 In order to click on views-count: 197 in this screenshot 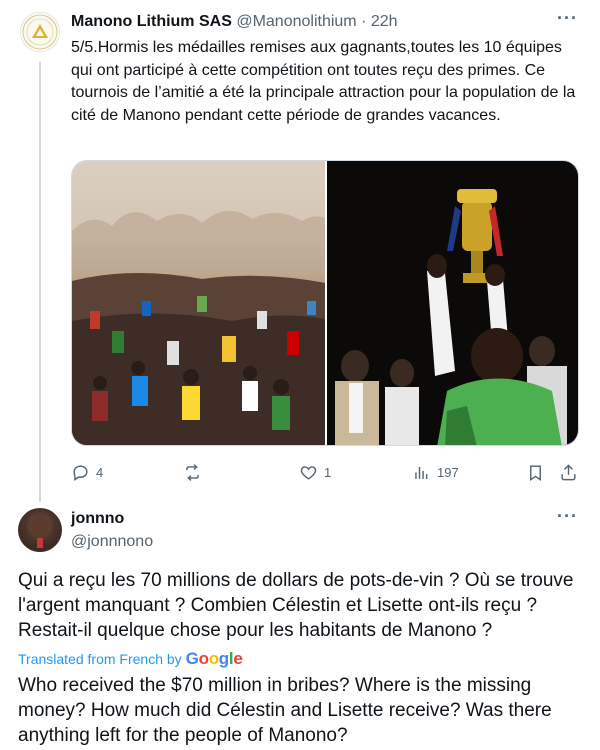, I will do `click(448, 472)`.